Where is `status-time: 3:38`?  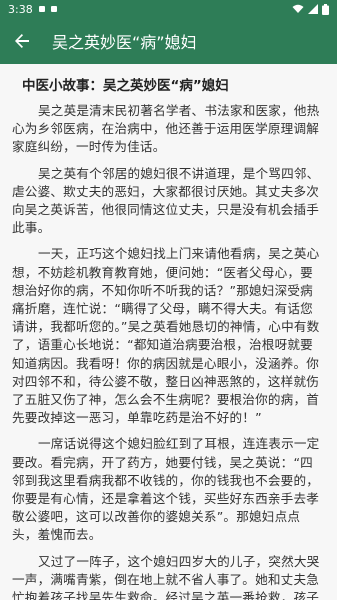 status-time: 3:38 is located at coordinates (20, 9).